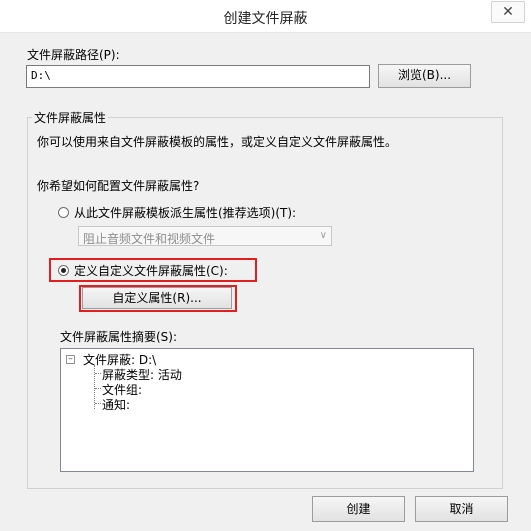 Image resolution: width=531 pixels, height=531 pixels. What do you see at coordinates (70, 359) in the screenshot?
I see `collapse-icon: –` at bounding box center [70, 359].